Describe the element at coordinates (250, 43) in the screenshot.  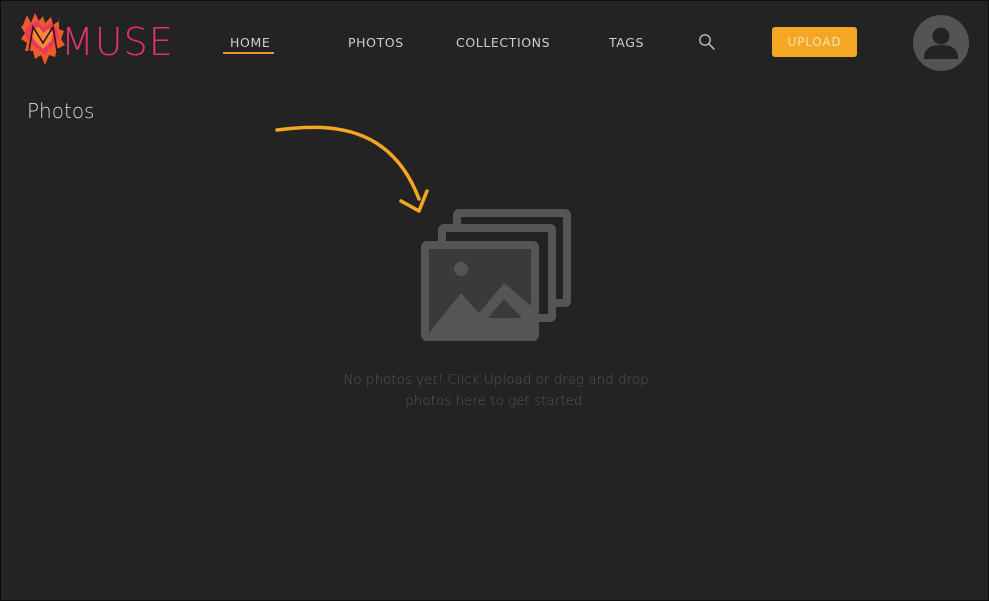
I see `nav-home: HOME` at that location.